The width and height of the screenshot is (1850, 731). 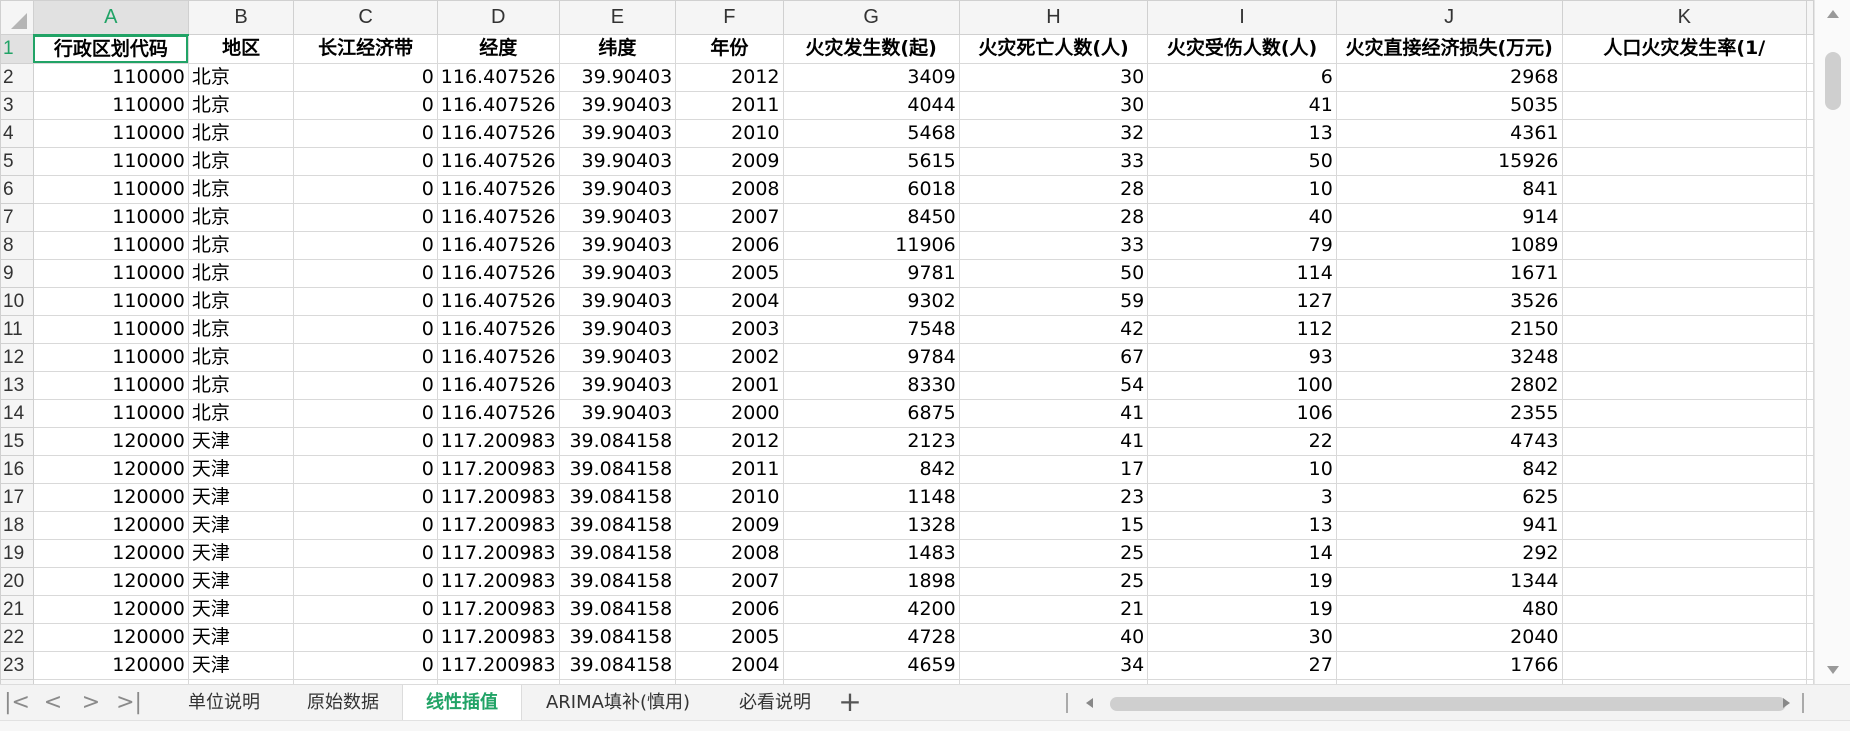 What do you see at coordinates (17, 105) in the screenshot?
I see `row-header: 3` at bounding box center [17, 105].